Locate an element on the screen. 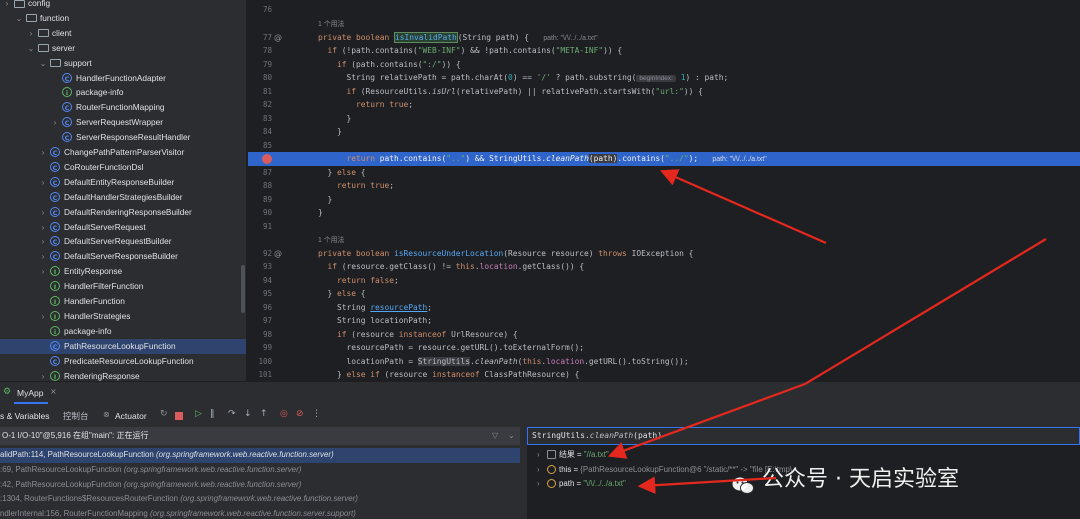 Image resolution: width=1080 pixels, height=519 pixels. var-name: 结果 is located at coordinates (567, 454).